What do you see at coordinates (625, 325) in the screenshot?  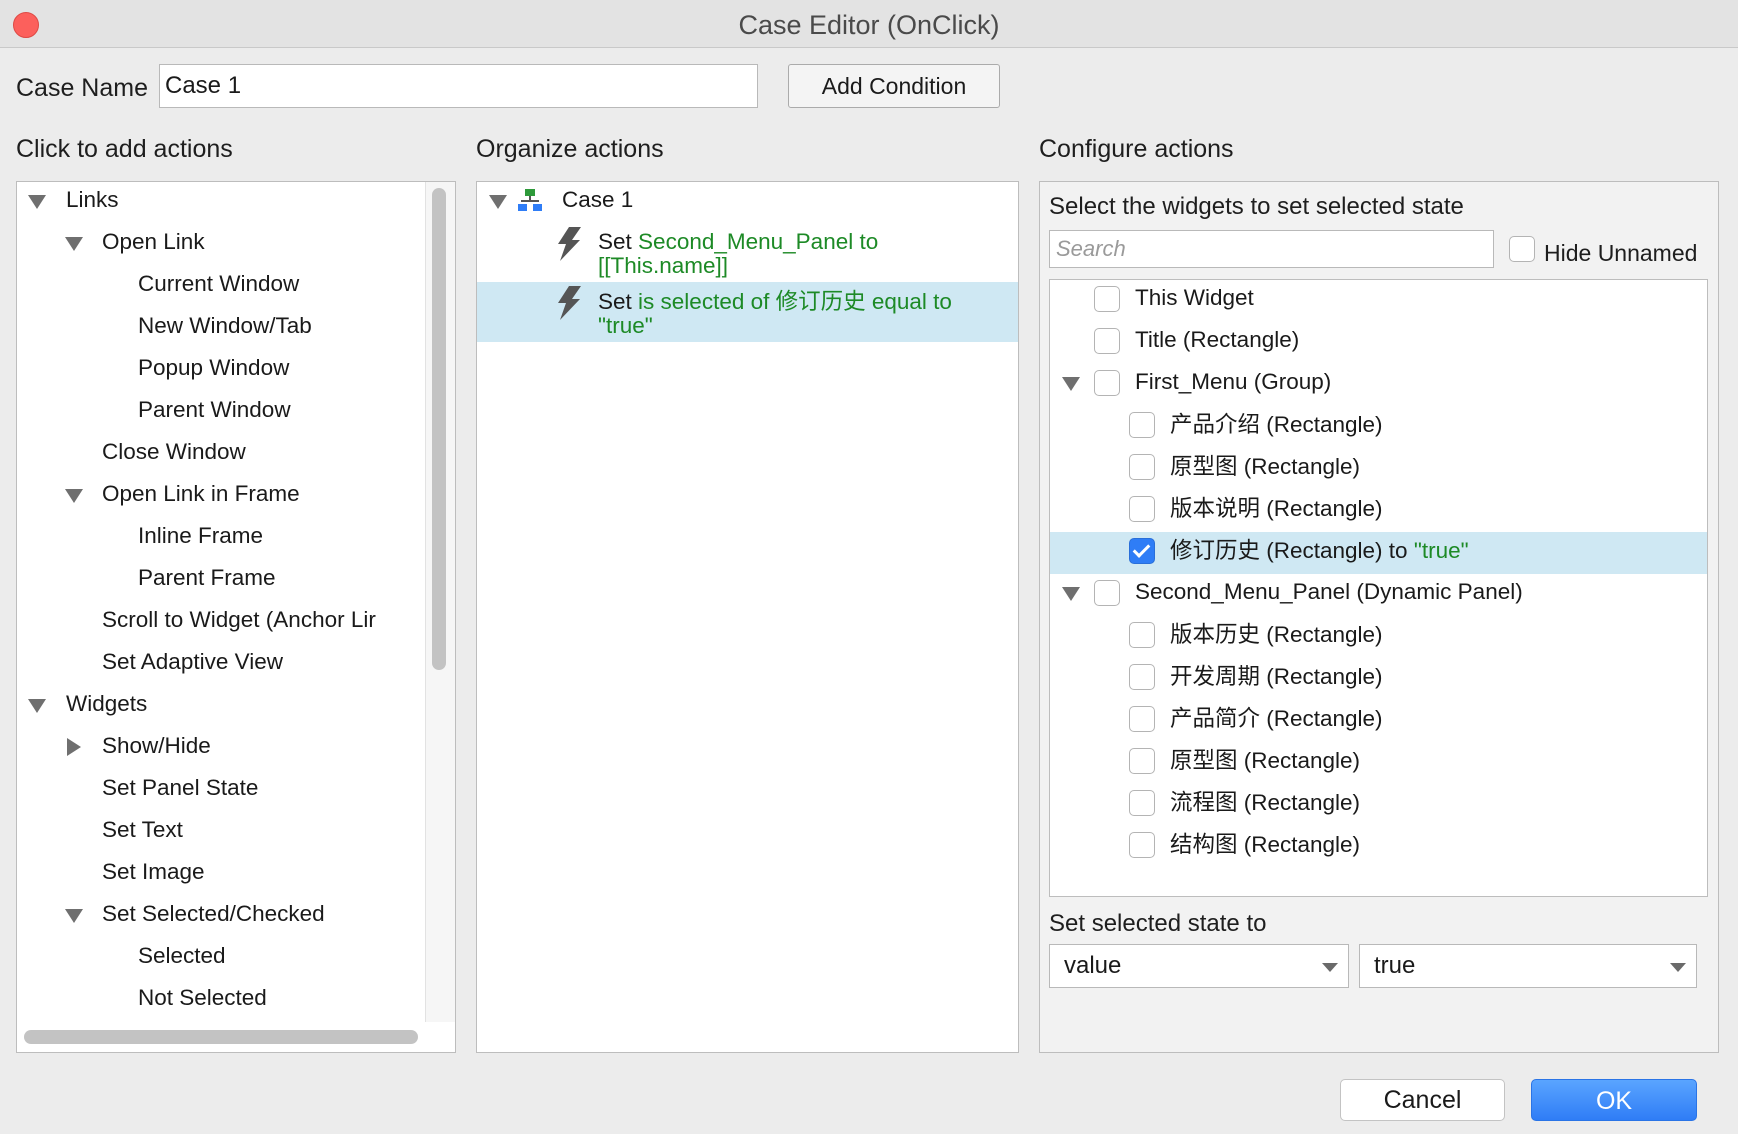 I see `action-2-line2: "true"` at bounding box center [625, 325].